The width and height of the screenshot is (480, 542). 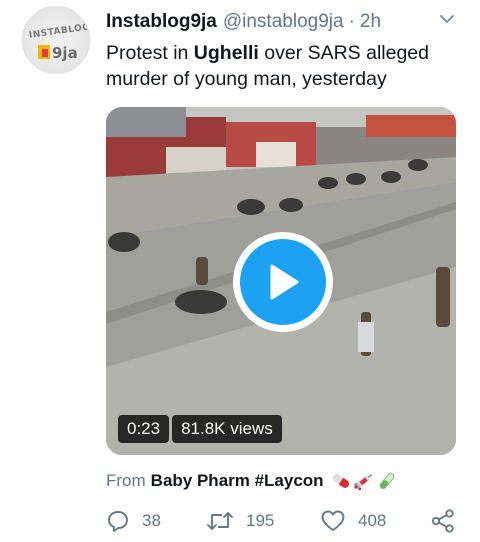 What do you see at coordinates (386, 481) in the screenshot?
I see `test-tube-icon` at bounding box center [386, 481].